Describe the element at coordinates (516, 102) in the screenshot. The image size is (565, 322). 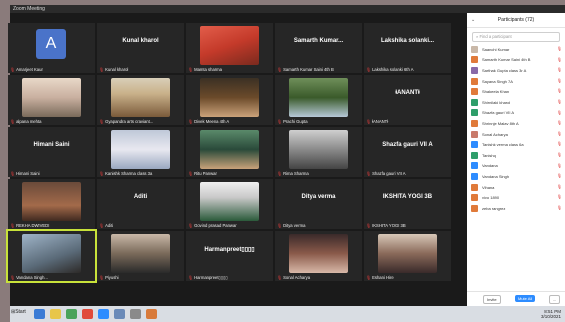
I see `participant-row: Shirnilaki kharol 🎙` at that location.